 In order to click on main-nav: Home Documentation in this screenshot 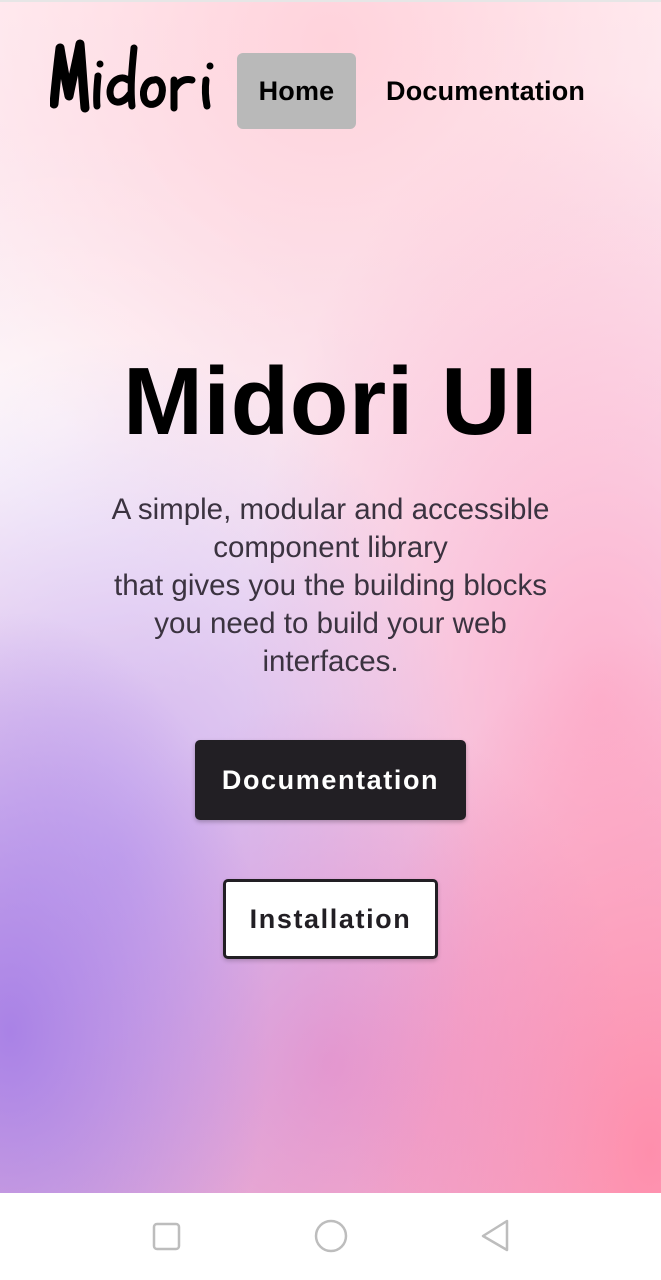, I will do `click(411, 91)`.